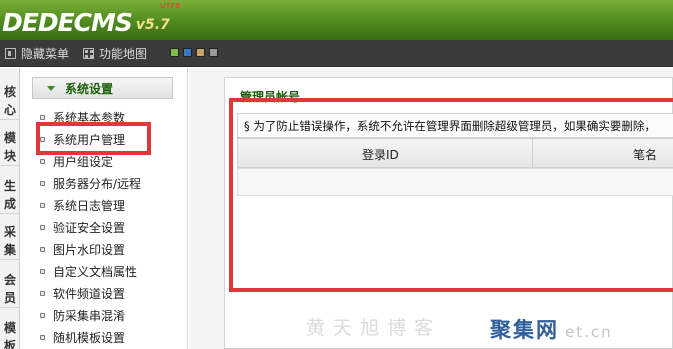 This screenshot has width=673, height=349. I want to click on logo-version: v5.7, so click(152, 25).